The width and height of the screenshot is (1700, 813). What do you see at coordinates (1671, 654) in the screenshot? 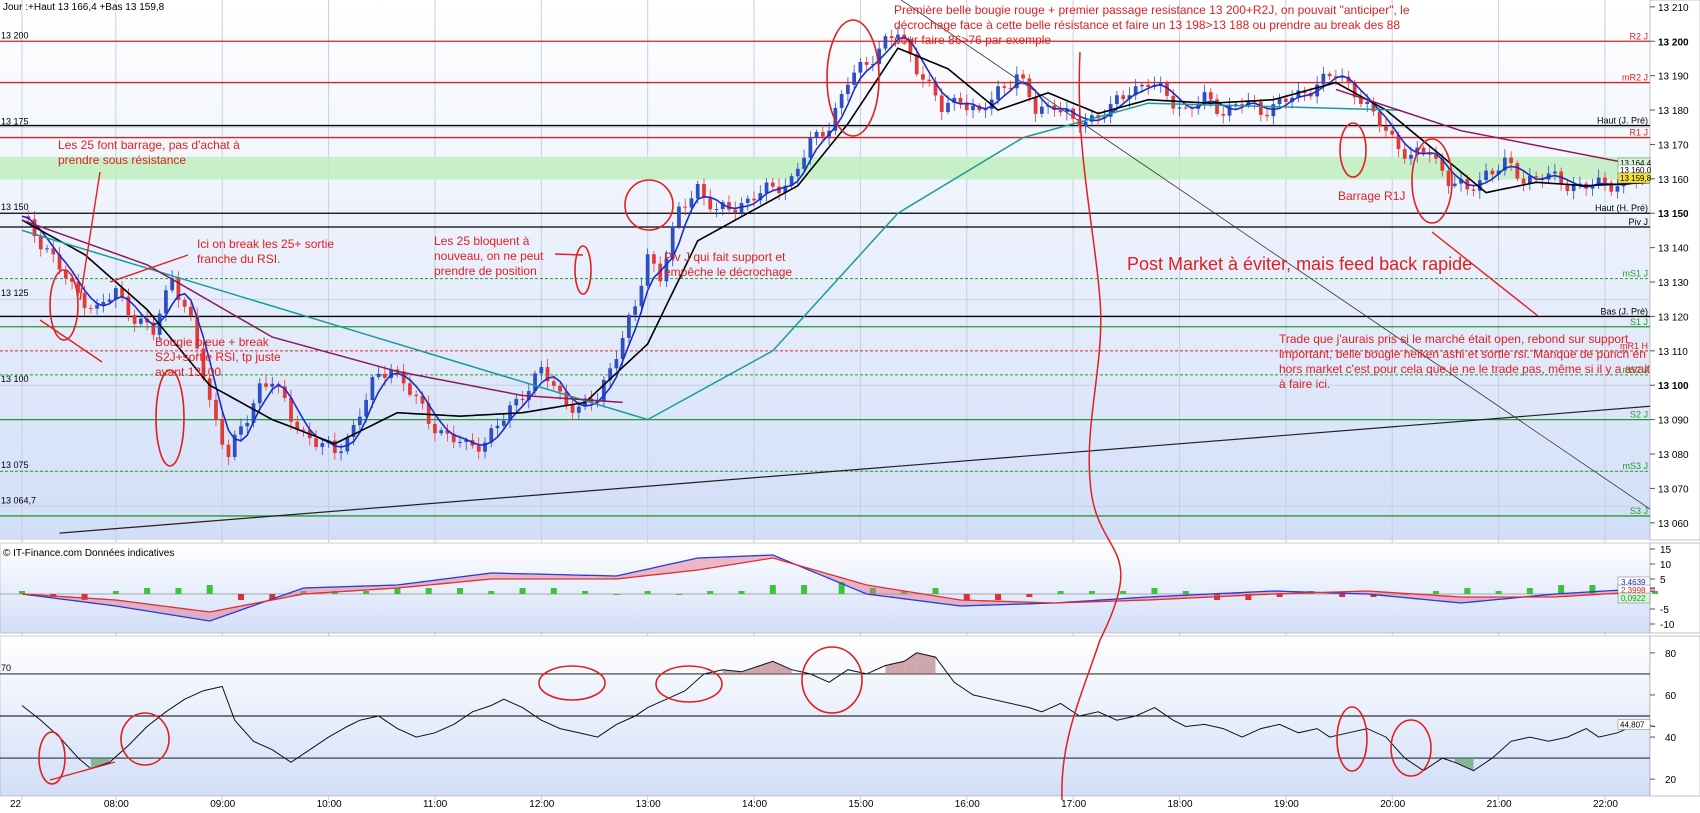
I see `rsi-tick-label: 80` at bounding box center [1671, 654].